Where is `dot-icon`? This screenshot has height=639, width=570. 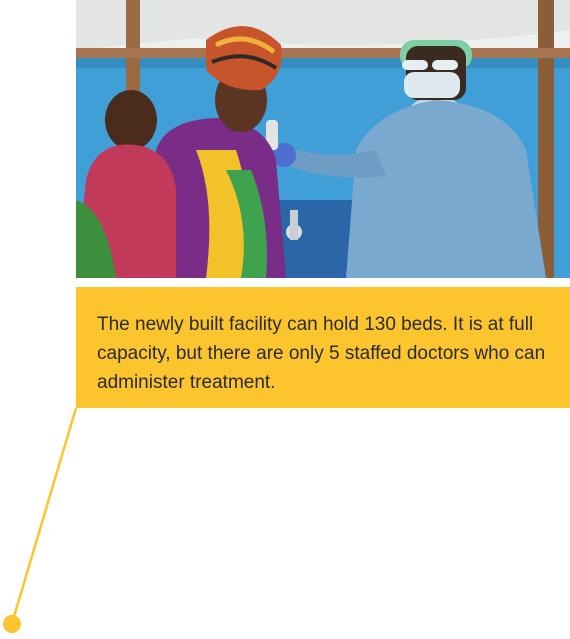 dot-icon is located at coordinates (12, 624).